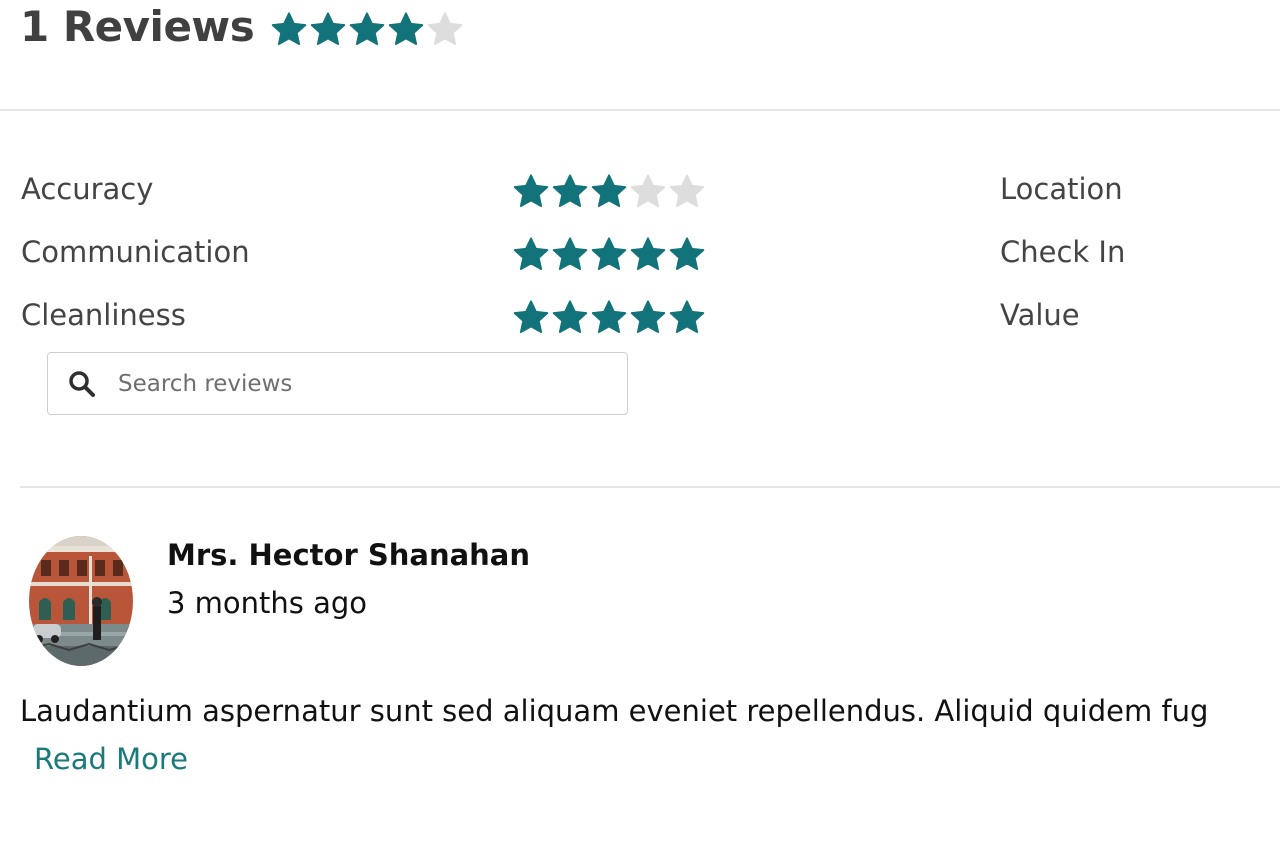 Image resolution: width=1280 pixels, height=850 pixels. I want to click on overall-rating-stars, so click(367, 30).